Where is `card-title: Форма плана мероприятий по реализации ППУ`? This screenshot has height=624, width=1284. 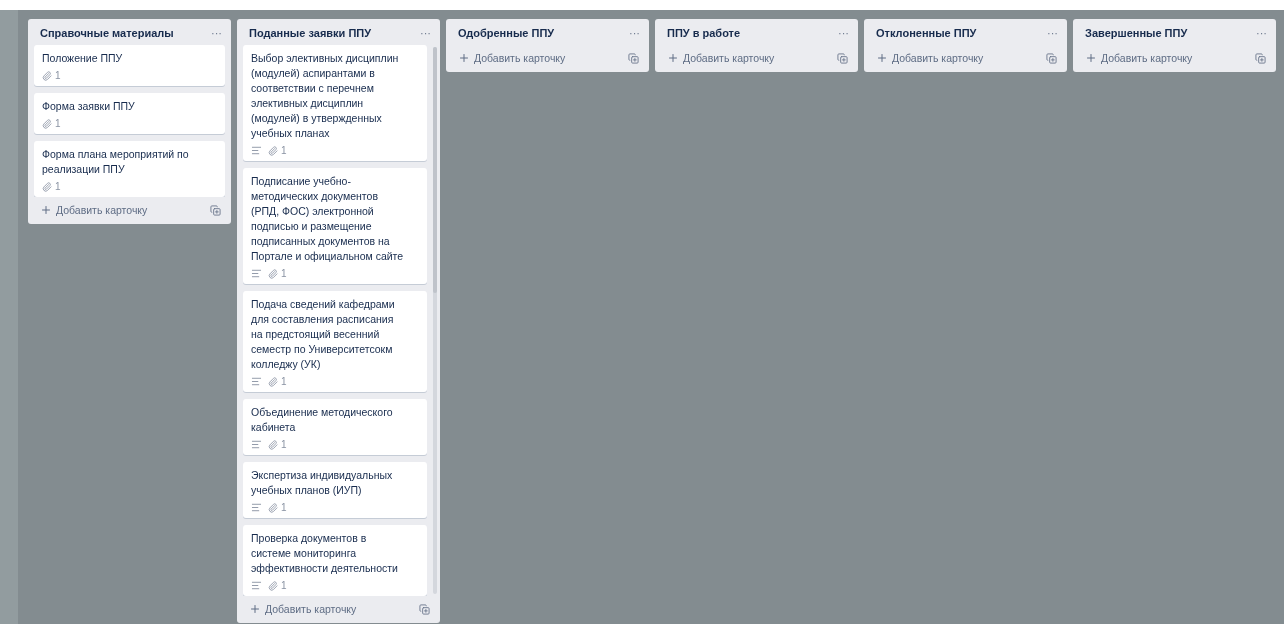 card-title: Форма плана мероприятий по реализации ППУ is located at coordinates (116, 162).